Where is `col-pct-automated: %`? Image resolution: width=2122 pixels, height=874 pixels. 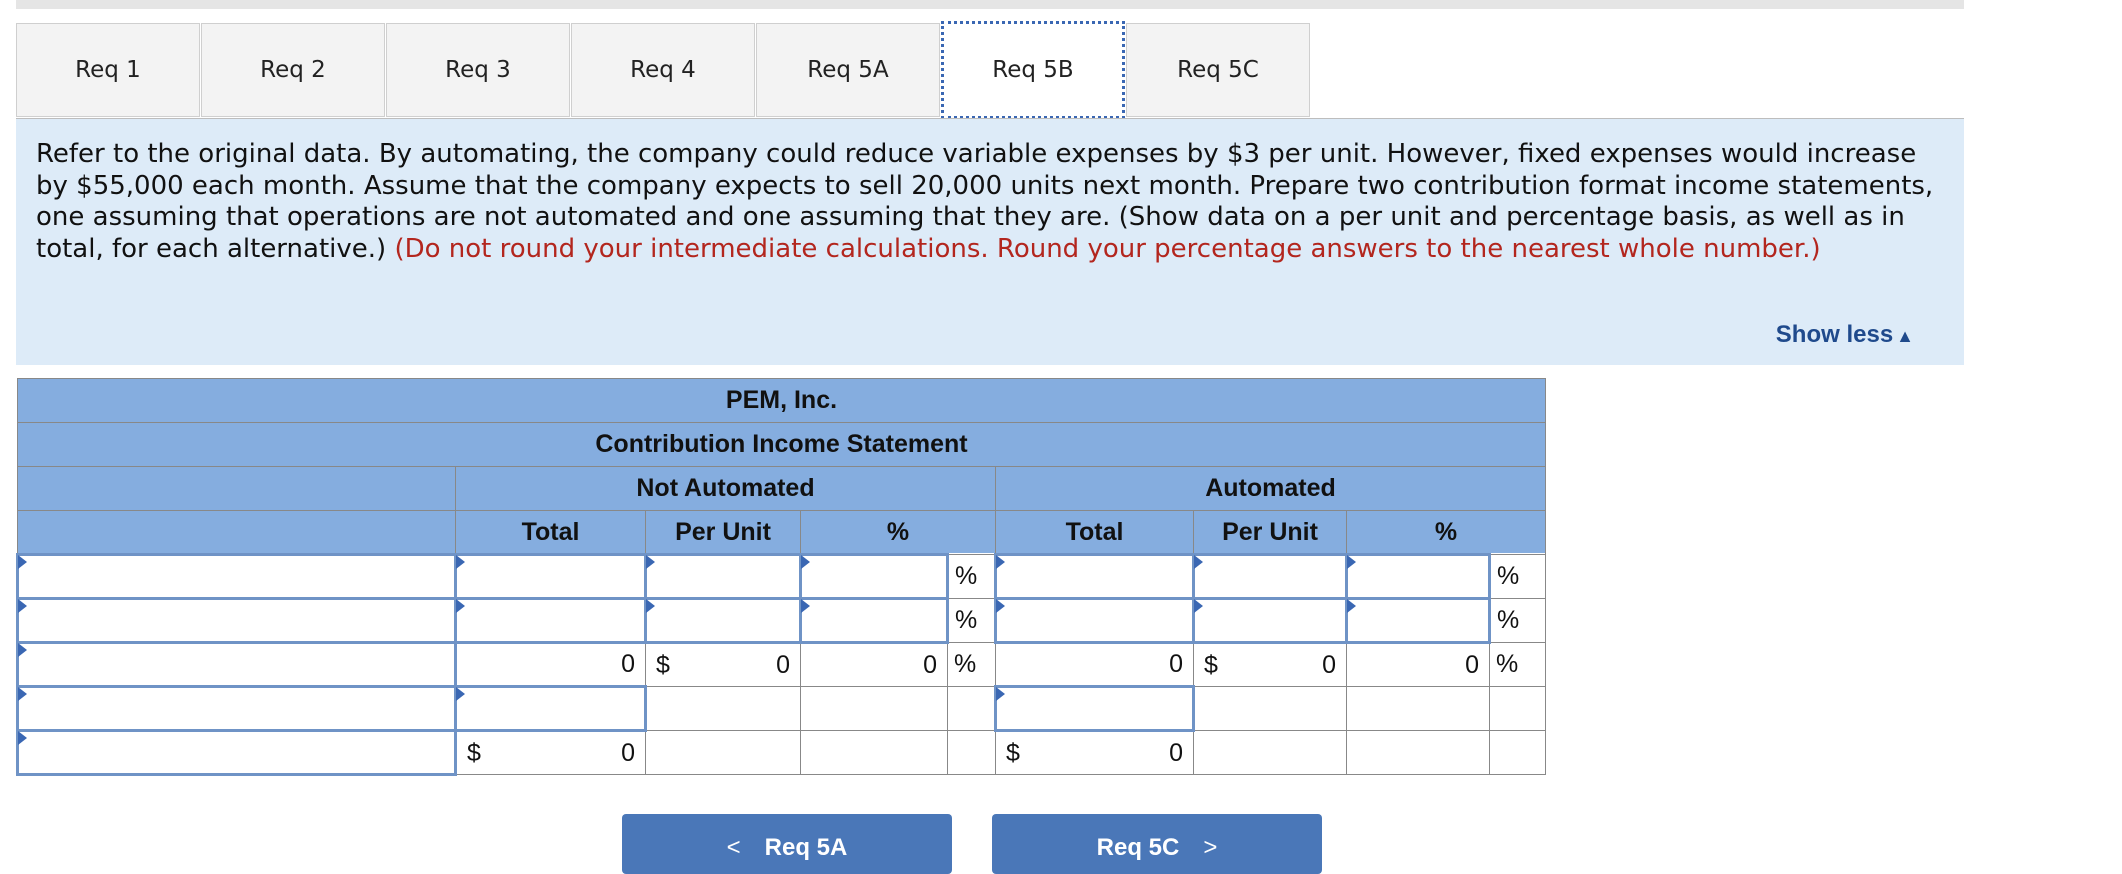
col-pct-automated: % is located at coordinates (1446, 532).